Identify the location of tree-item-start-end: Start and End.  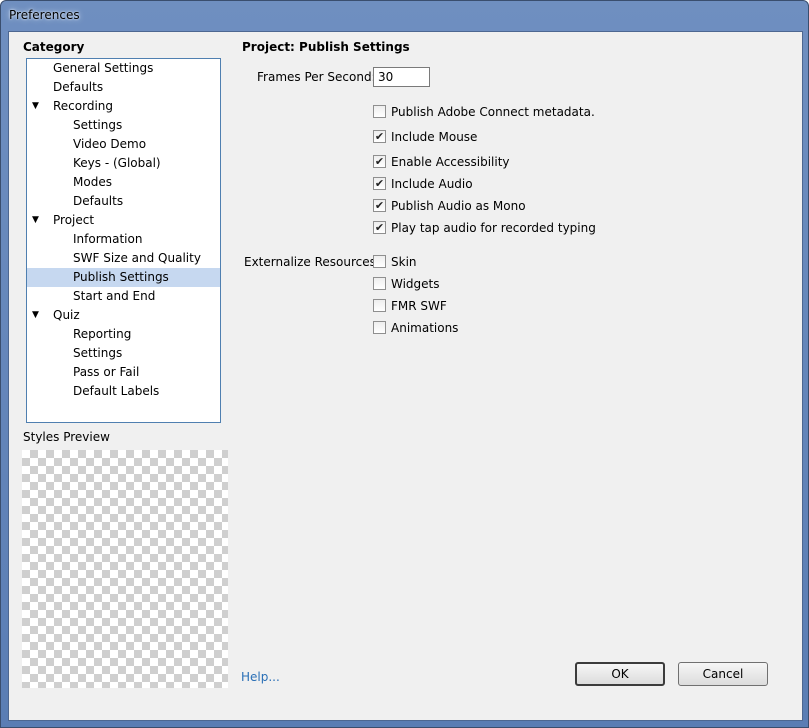
(123, 296).